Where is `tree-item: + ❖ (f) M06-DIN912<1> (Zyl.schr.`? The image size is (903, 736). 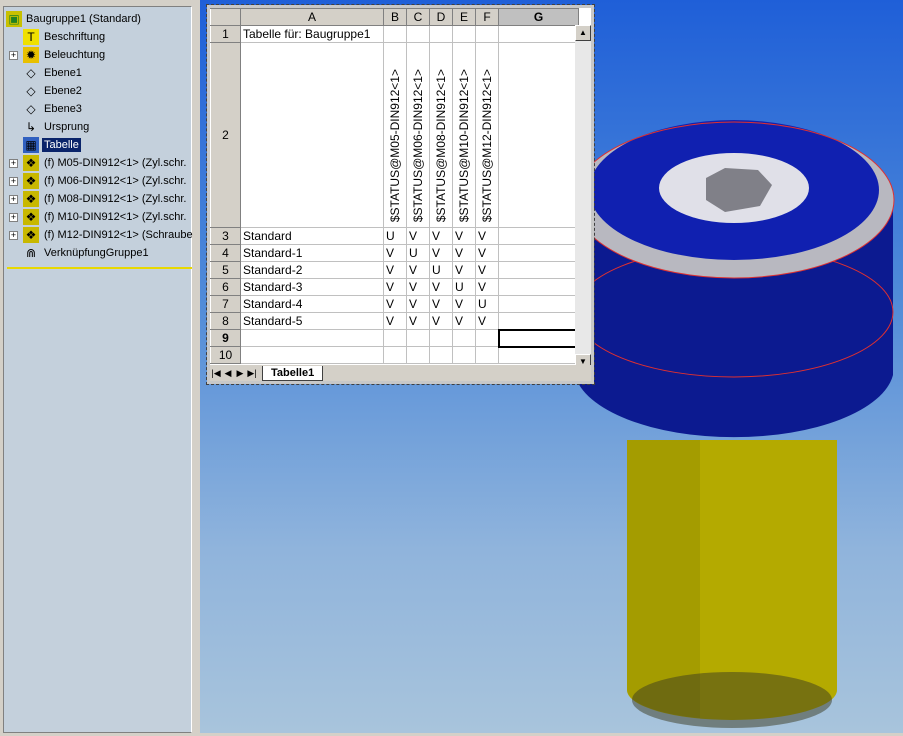 tree-item: + ❖ (f) M06-DIN912<1> (Zyl.schr. is located at coordinates (97, 181).